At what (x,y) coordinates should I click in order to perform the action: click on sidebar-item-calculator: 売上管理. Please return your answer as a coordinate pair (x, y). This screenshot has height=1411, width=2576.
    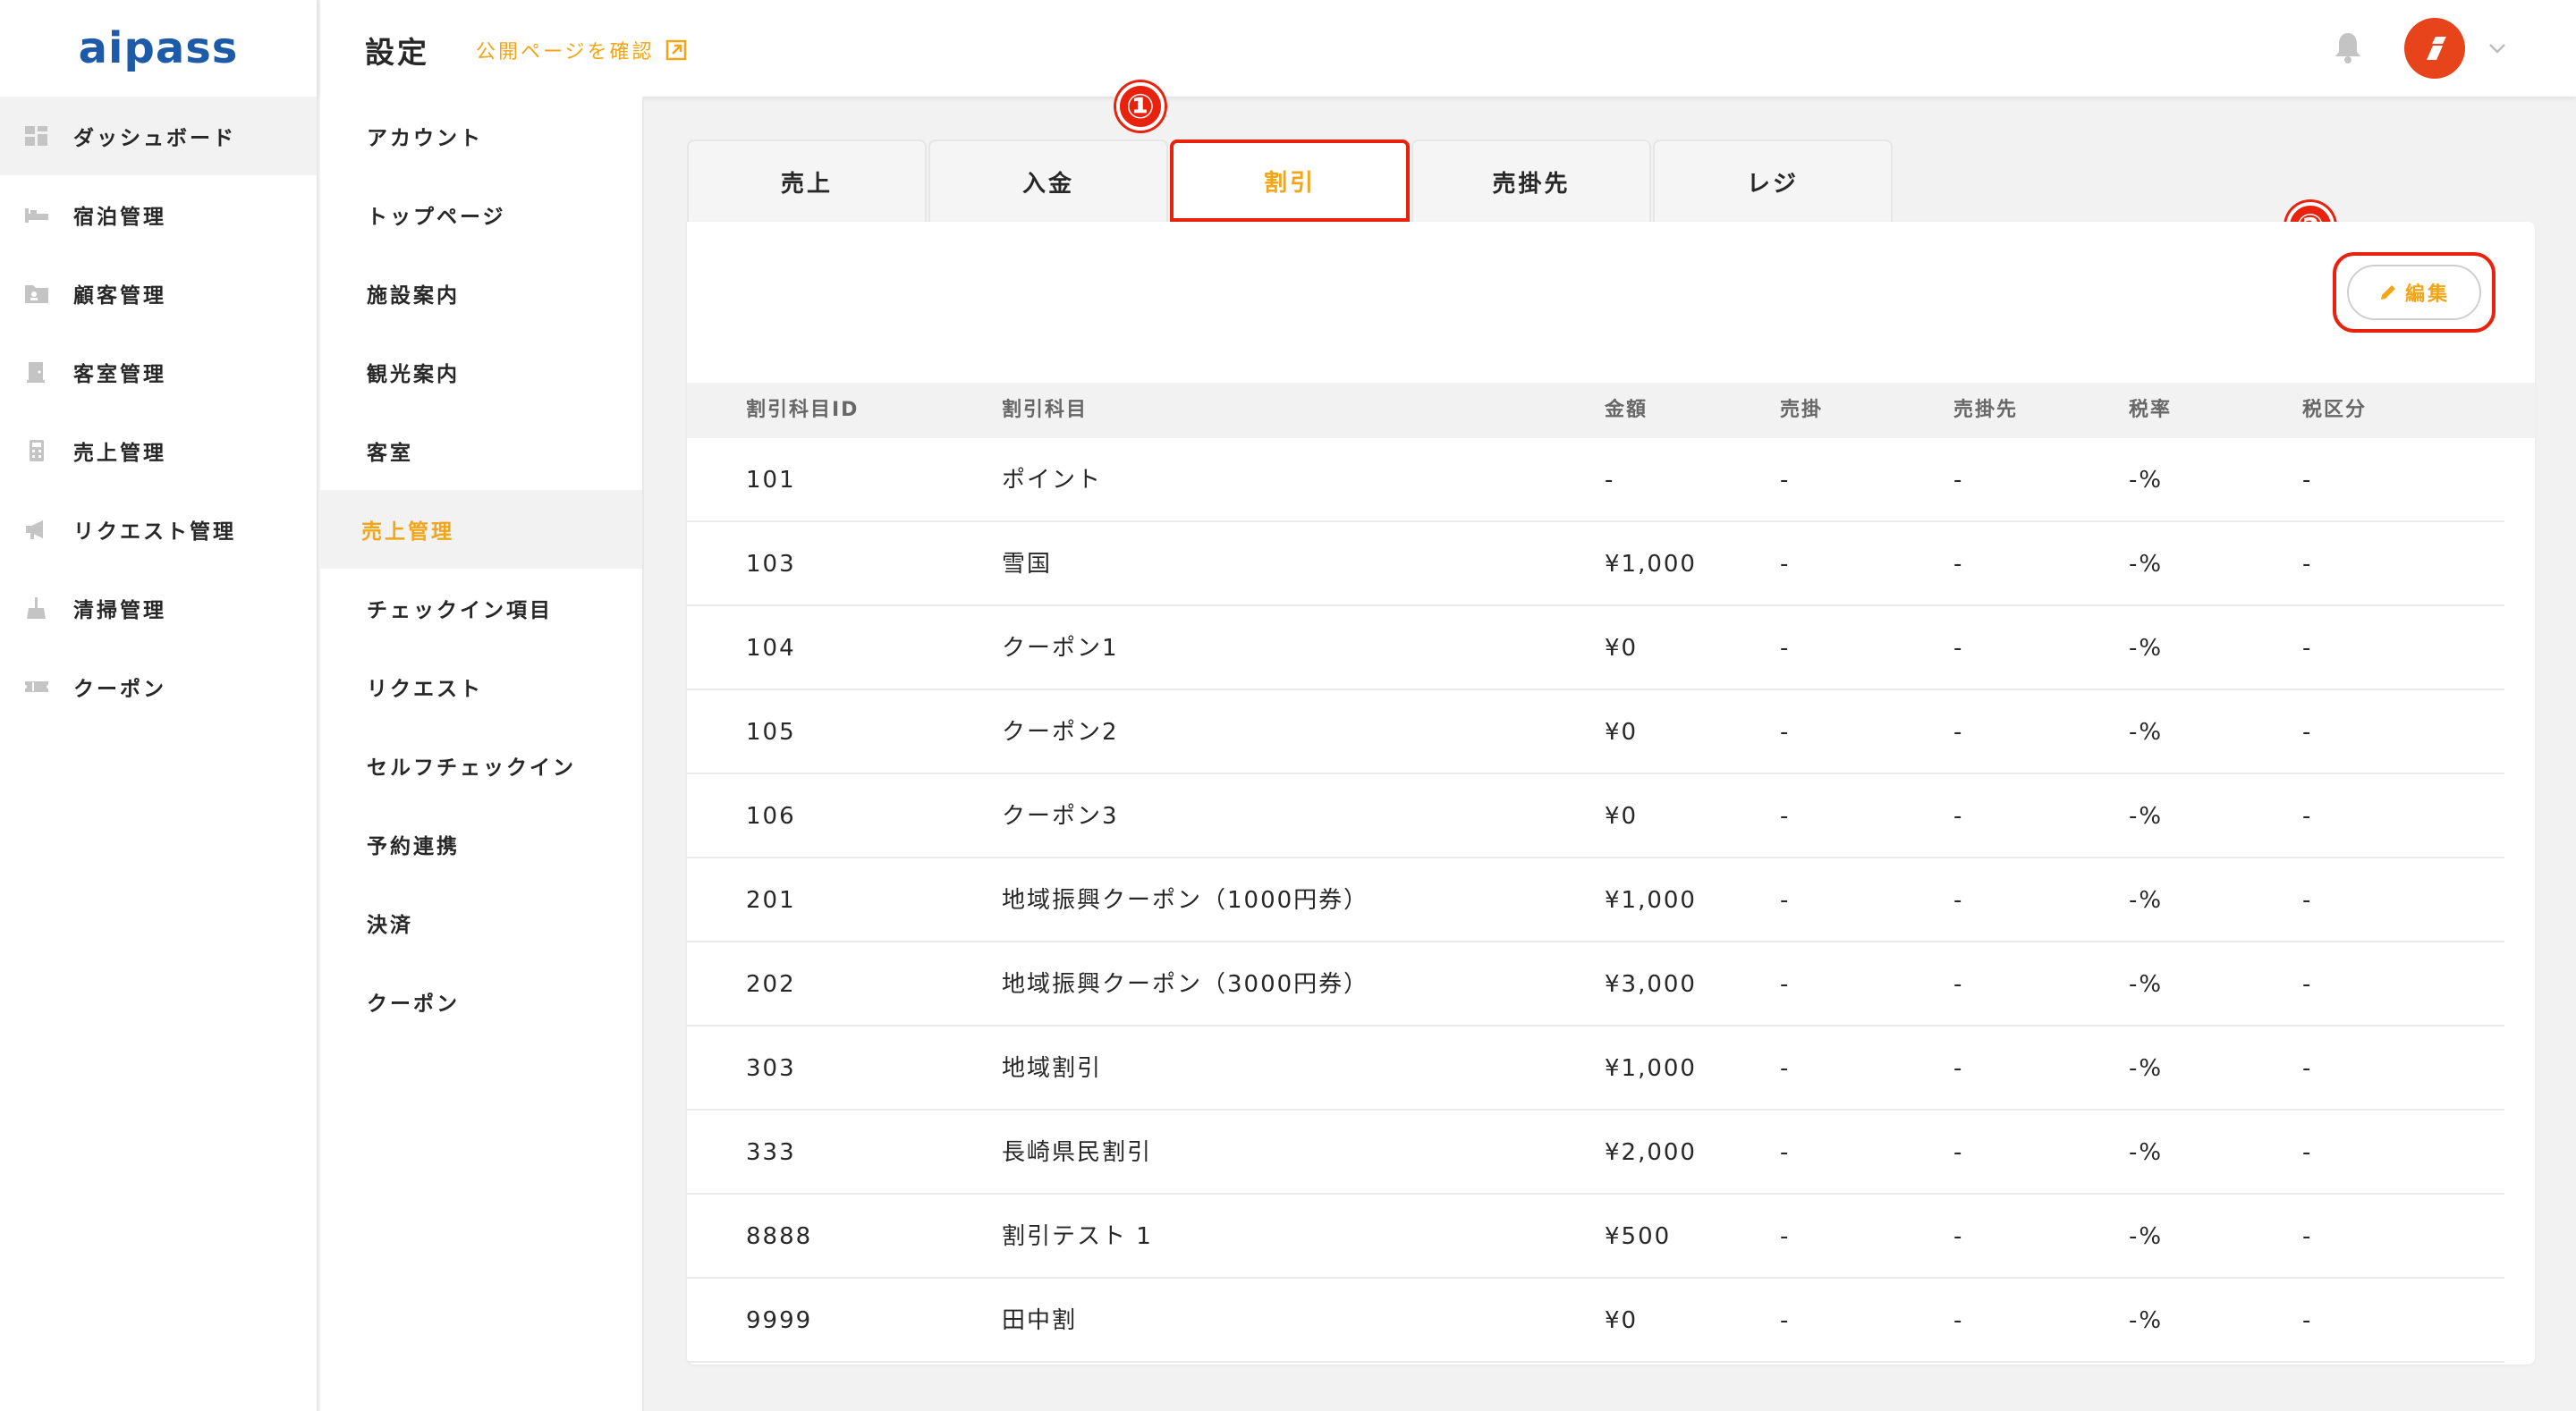
    Looking at the image, I should click on (158, 451).